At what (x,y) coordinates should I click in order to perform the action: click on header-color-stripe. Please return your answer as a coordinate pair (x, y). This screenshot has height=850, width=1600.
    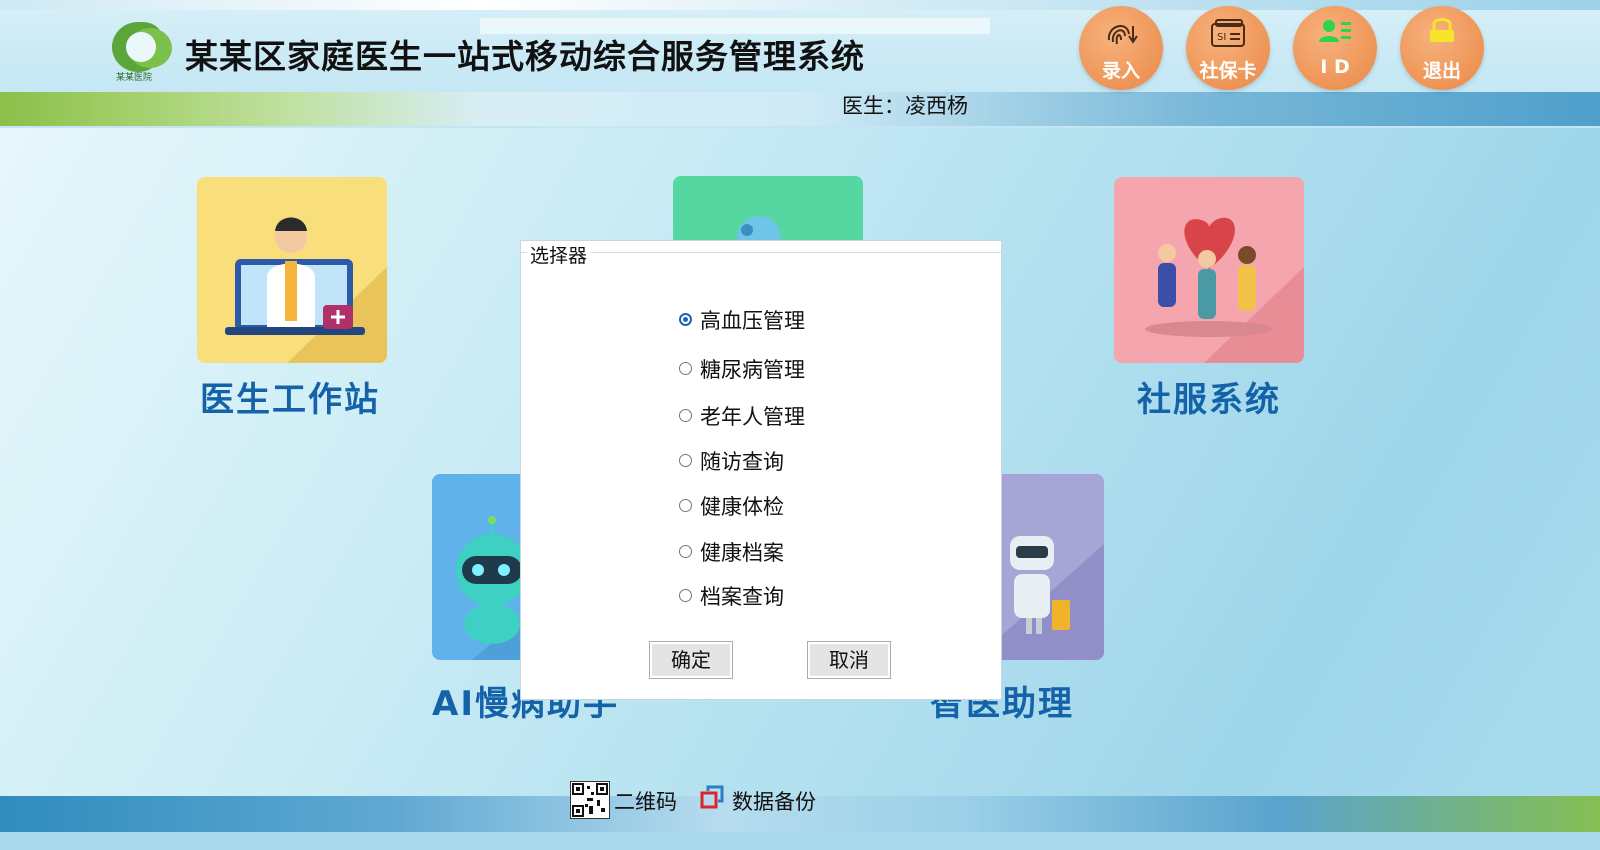
    Looking at the image, I should click on (800, 109).